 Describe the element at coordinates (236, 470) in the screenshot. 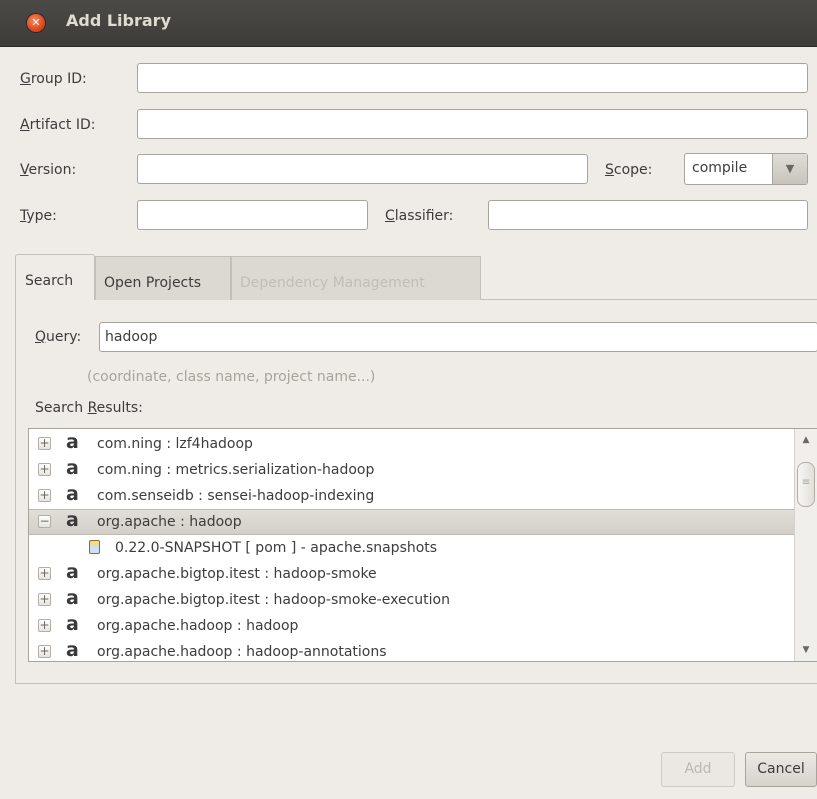

I see `result-label: com.ning : metrics.serialization-hadoop` at that location.